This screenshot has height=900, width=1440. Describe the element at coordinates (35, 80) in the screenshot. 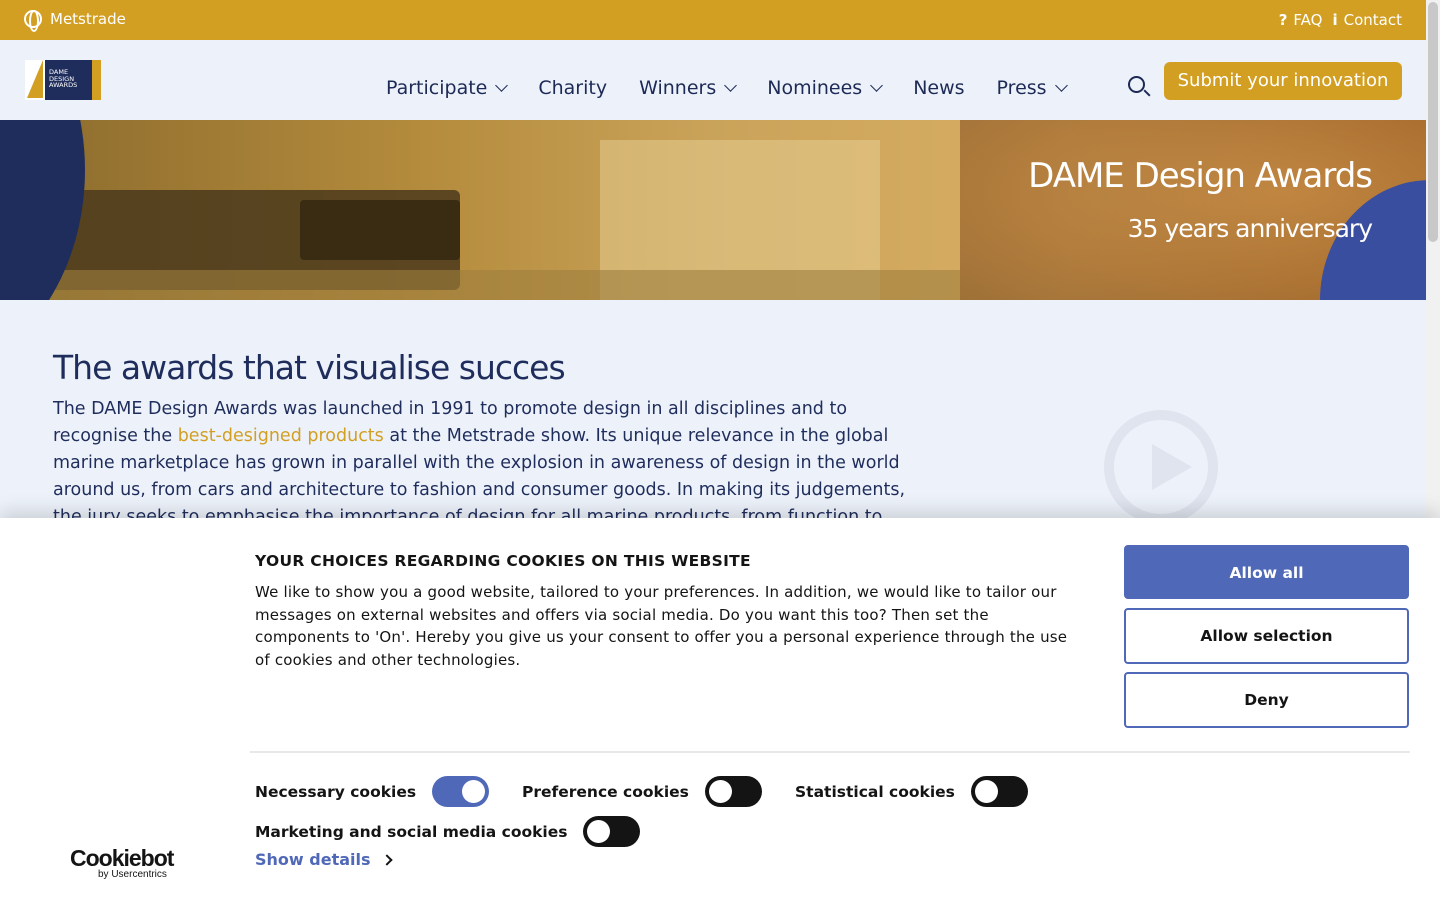

I see `logo-mark` at that location.